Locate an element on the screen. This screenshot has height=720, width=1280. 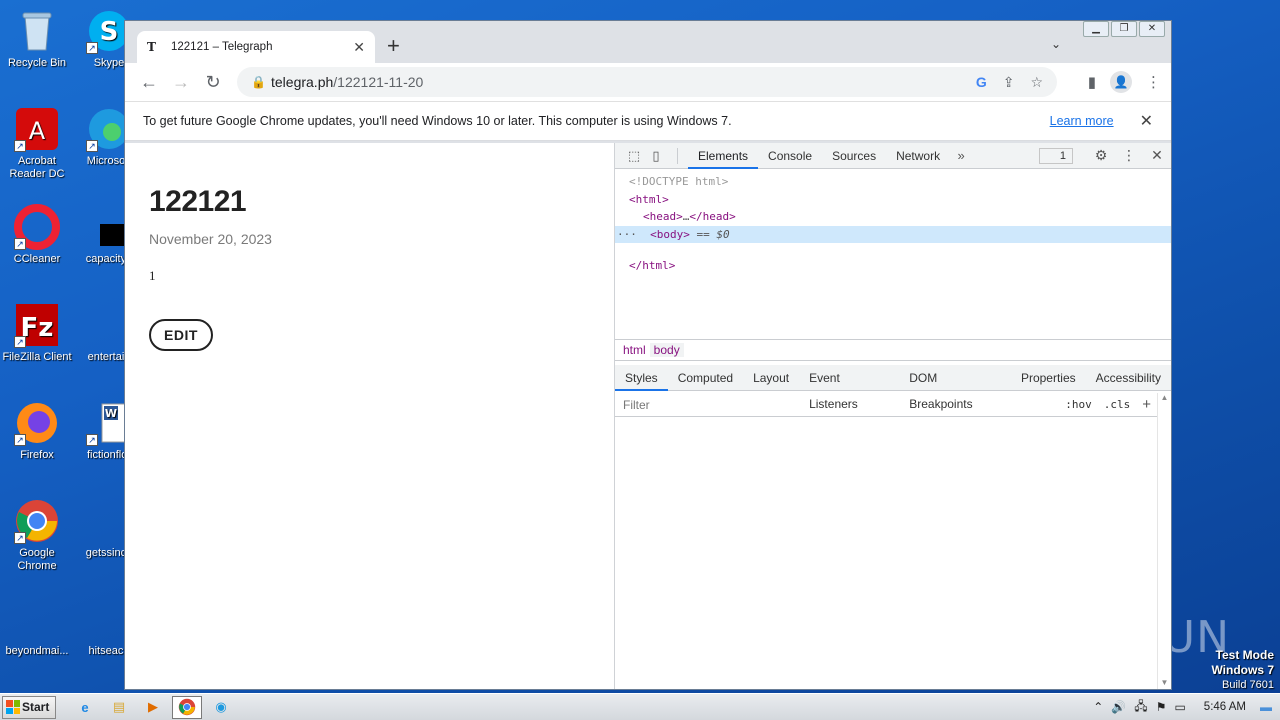
settings-gear-icon: ⚙ is located at coordinates (1101, 155).